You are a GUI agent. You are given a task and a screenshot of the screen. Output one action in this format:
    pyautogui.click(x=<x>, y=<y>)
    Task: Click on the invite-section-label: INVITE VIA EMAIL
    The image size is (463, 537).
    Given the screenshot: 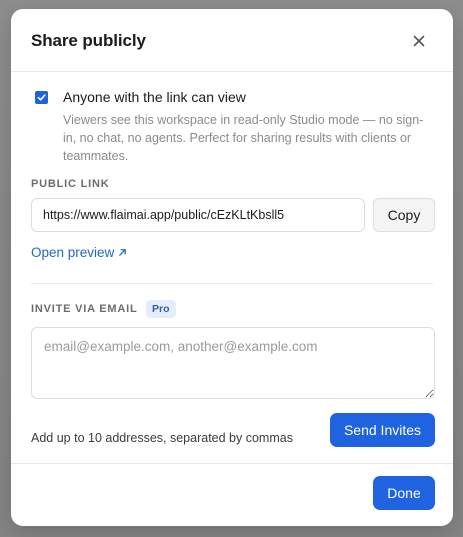 What is the action you would take?
    pyautogui.click(x=84, y=309)
    